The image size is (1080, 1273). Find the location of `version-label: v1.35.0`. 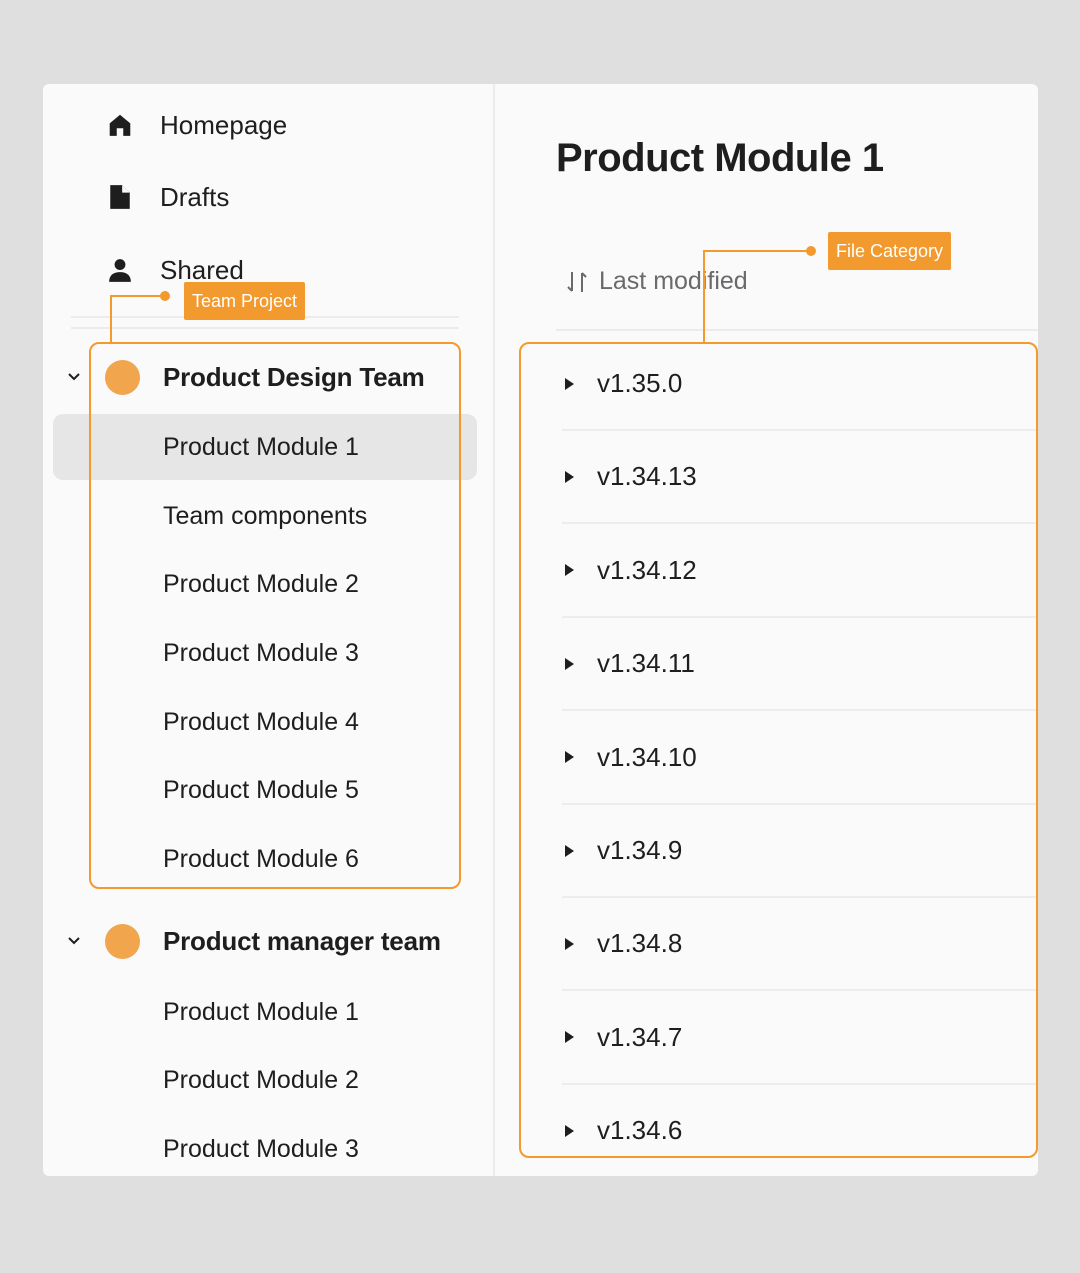

version-label: v1.35.0 is located at coordinates (640, 383).